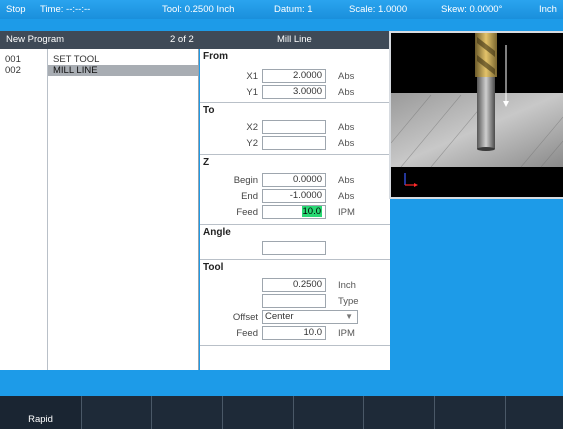  Describe the element at coordinates (65, 9) in the screenshot. I see `run-time: Time: --:--:--` at that location.